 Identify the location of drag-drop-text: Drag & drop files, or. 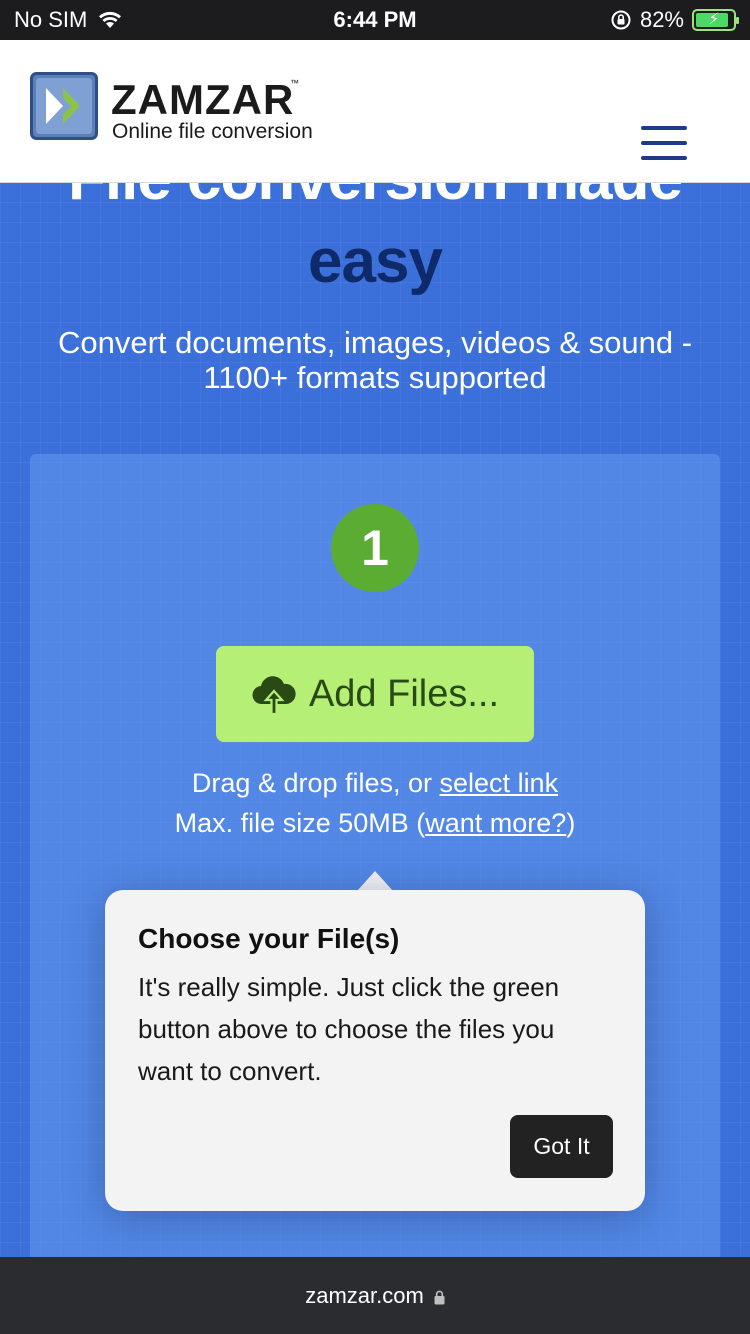
(315, 783).